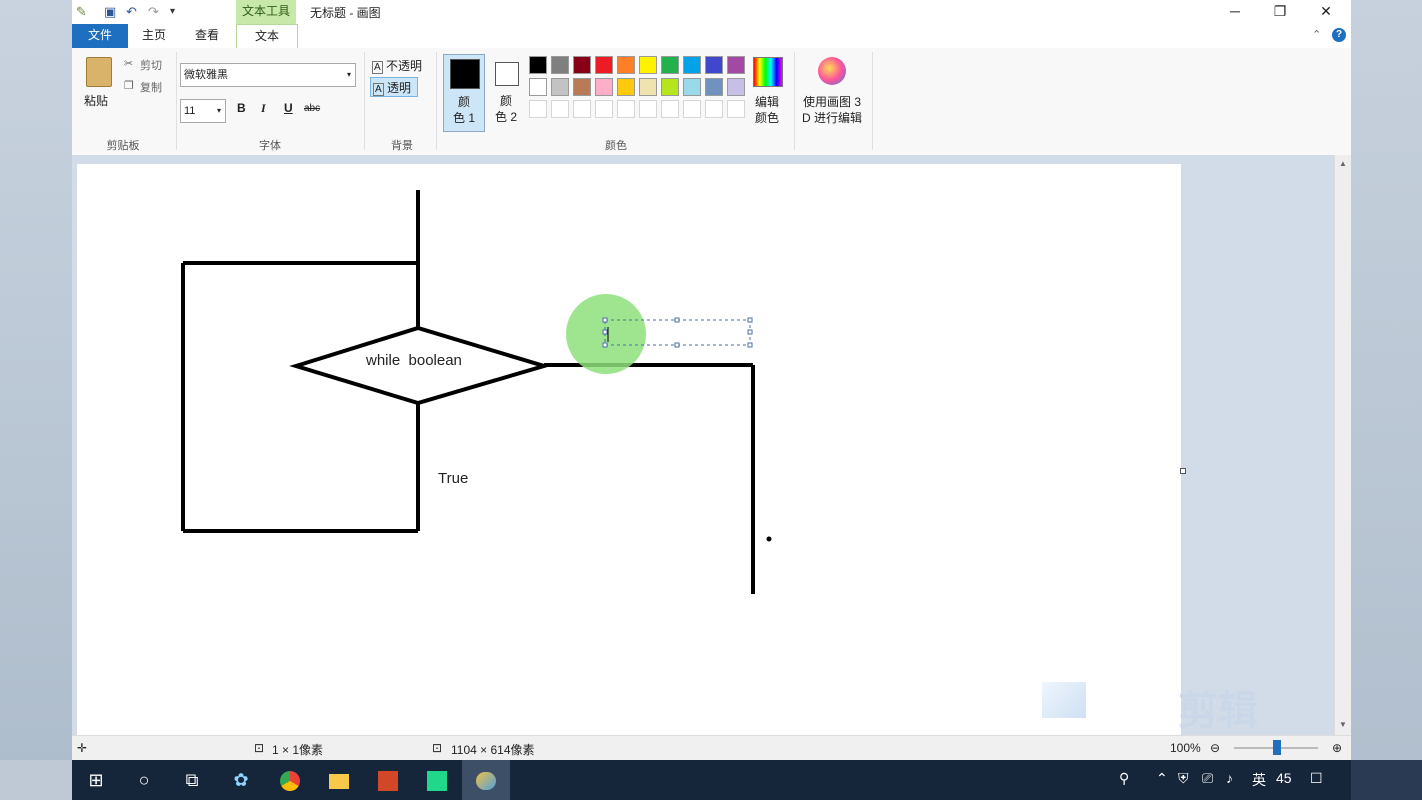 Image resolution: width=1422 pixels, height=800 pixels. I want to click on ime-indicator: 英, so click(1259, 780).